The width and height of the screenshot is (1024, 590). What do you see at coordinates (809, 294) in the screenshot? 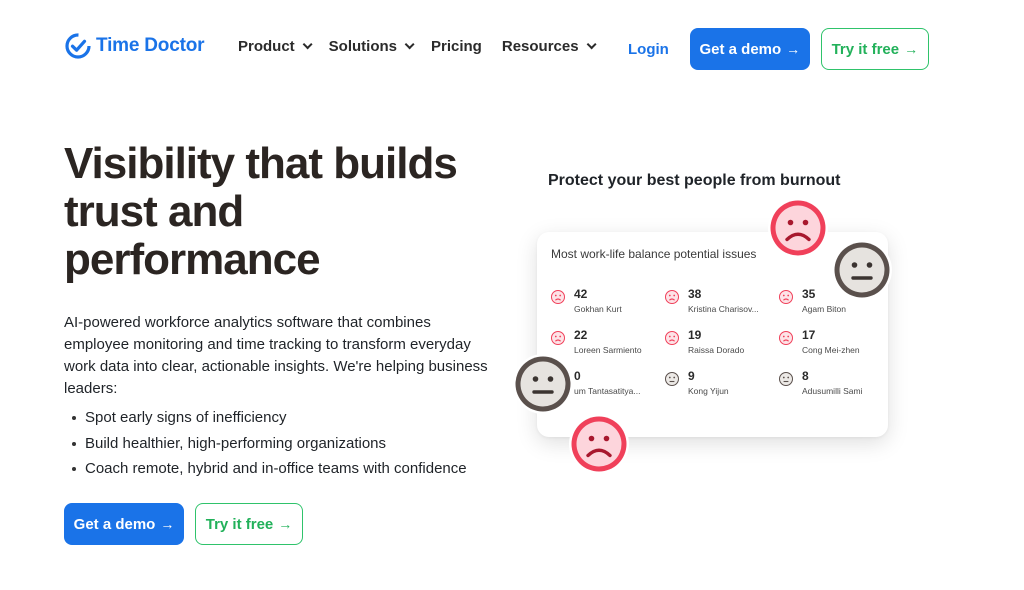
I see `issue-count: 35` at bounding box center [809, 294].